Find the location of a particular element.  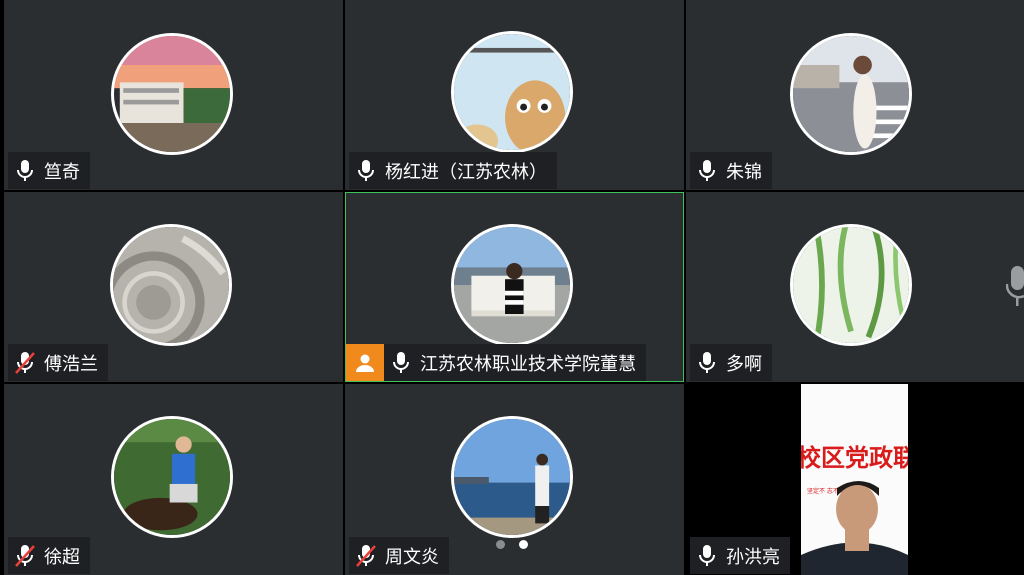

pagination-indicator is located at coordinates (512, 544).